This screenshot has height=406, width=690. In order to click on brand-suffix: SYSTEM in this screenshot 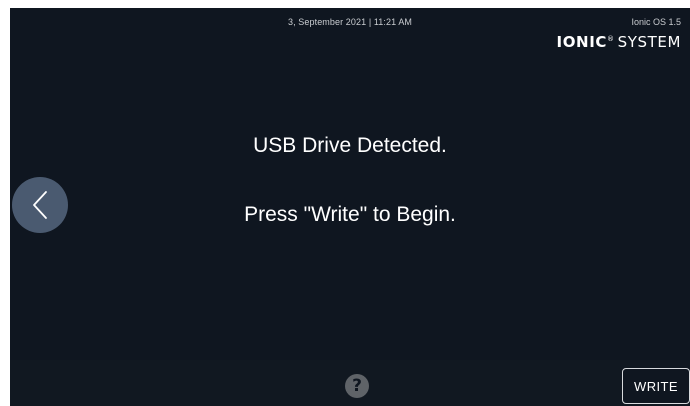, I will do `click(649, 42)`.